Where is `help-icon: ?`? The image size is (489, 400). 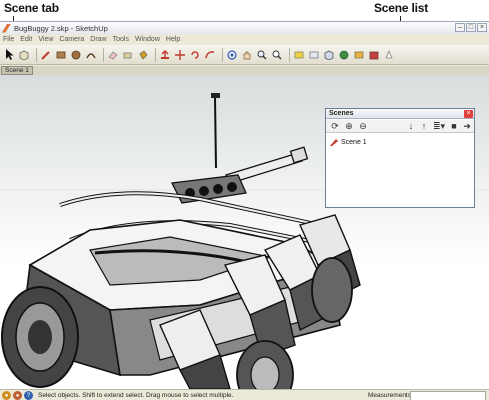
help-icon: ? is located at coordinates (28, 395).